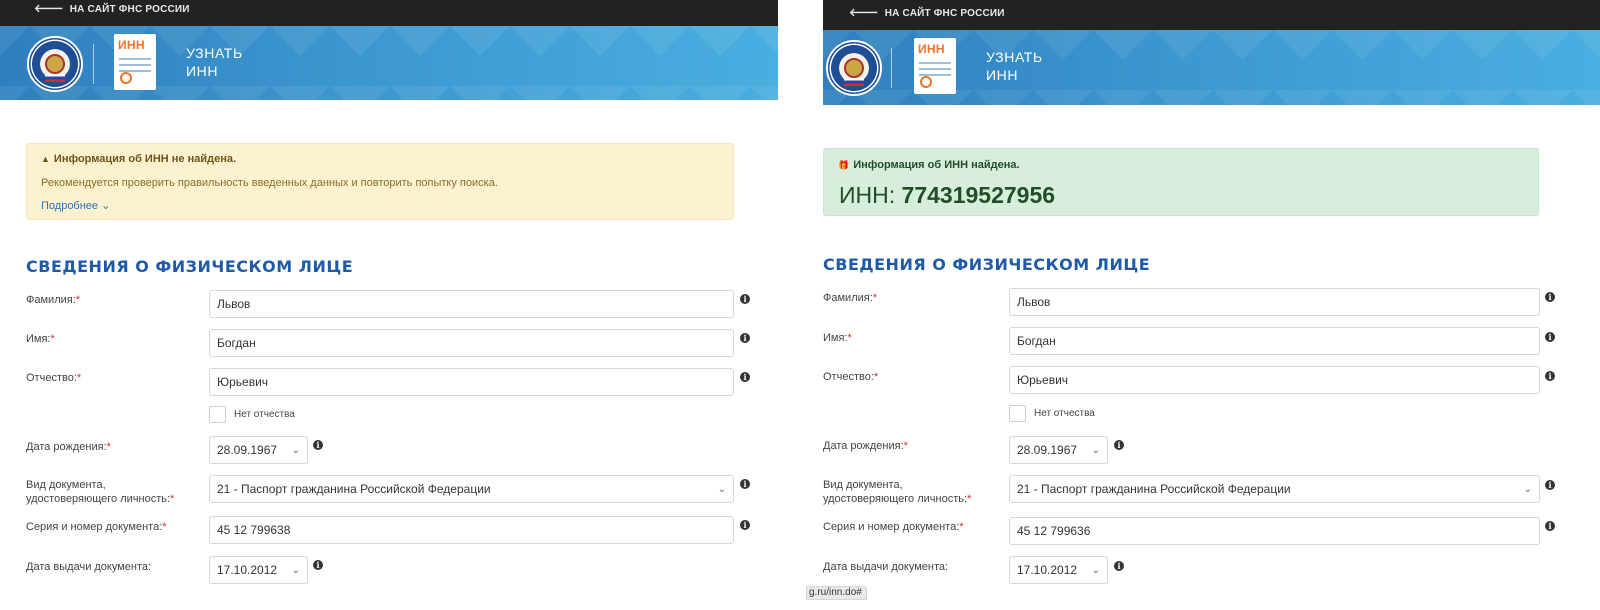 This screenshot has width=1600, height=610. I want to click on alert-title-row: 🎁 Информация об ИНН найдена., so click(929, 165).